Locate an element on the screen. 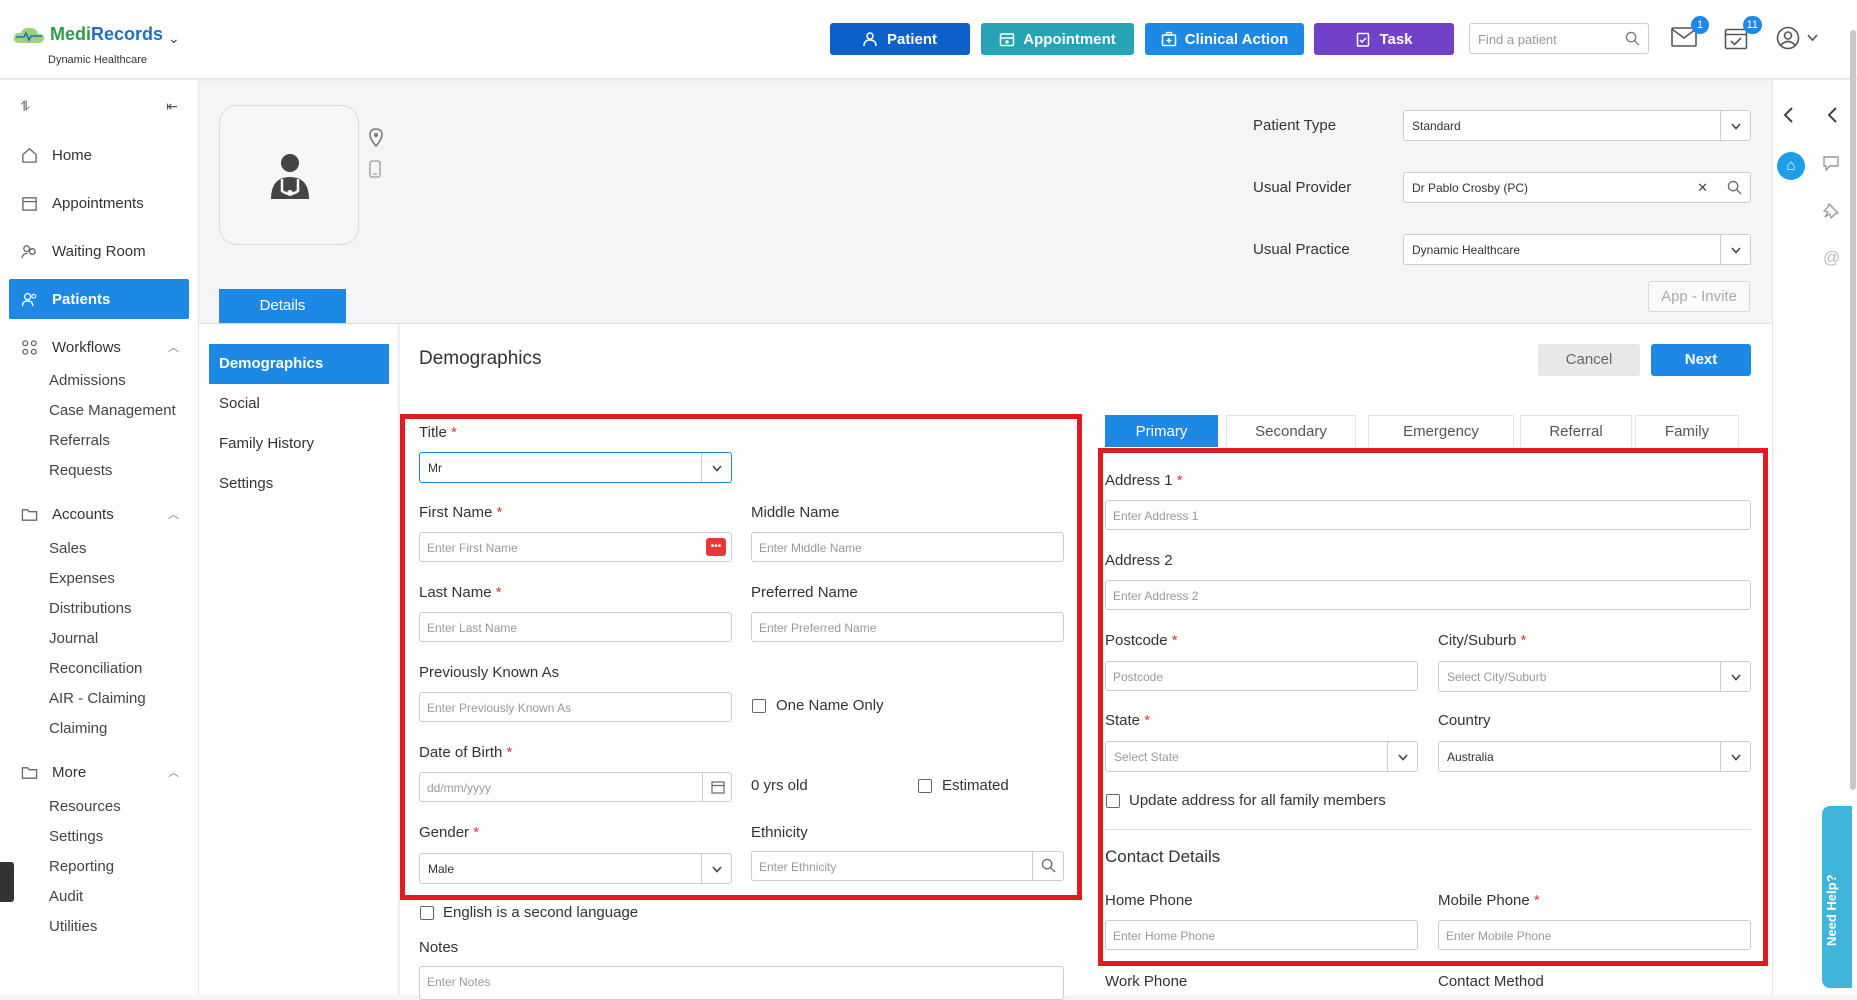 Image resolution: width=1857 pixels, height=1000 pixels. usual-provider-field: Dr Pablo Crosby (PC) ✕ is located at coordinates (1577, 187).